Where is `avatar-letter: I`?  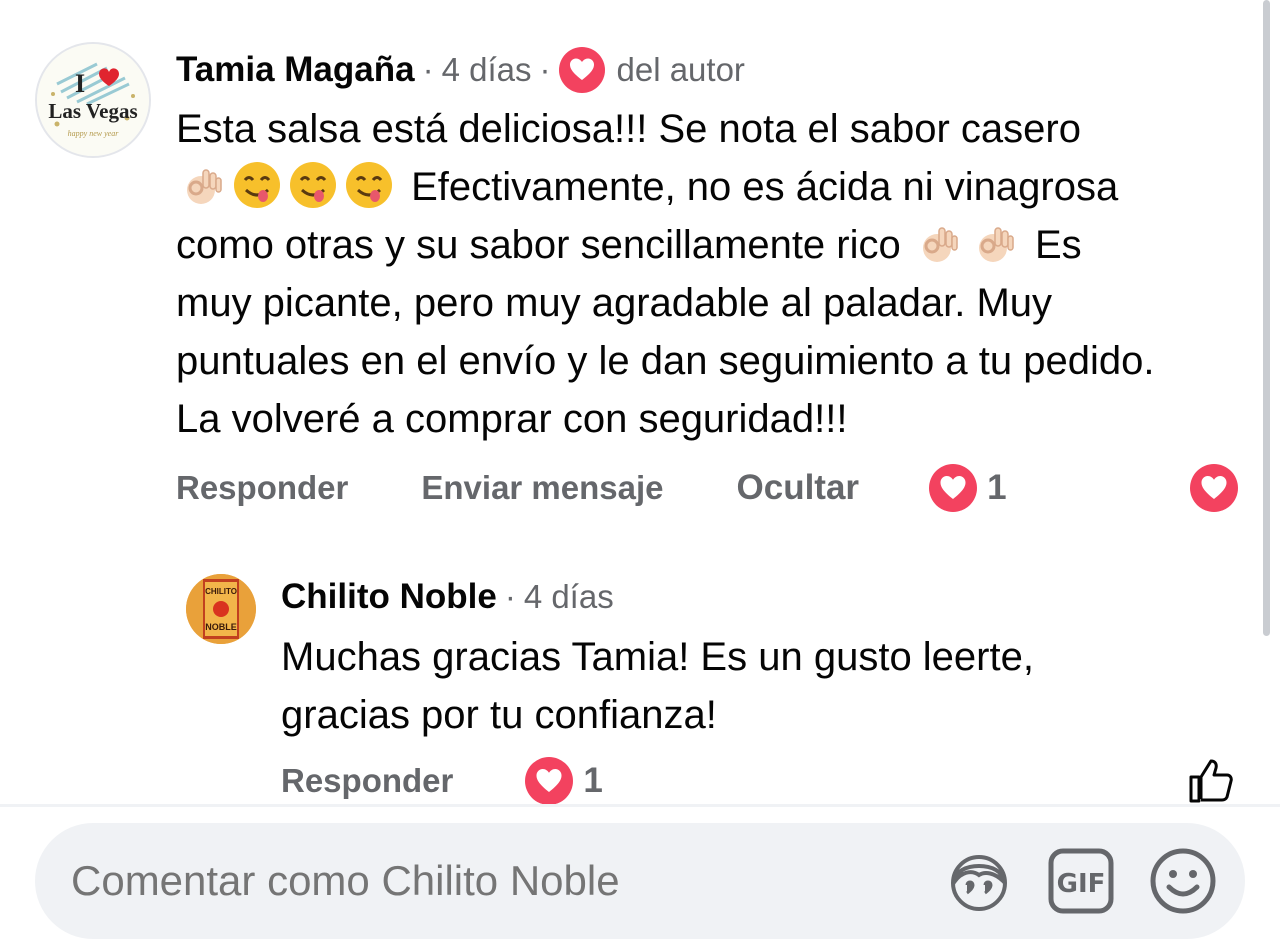
avatar-letter: I is located at coordinates (80, 83).